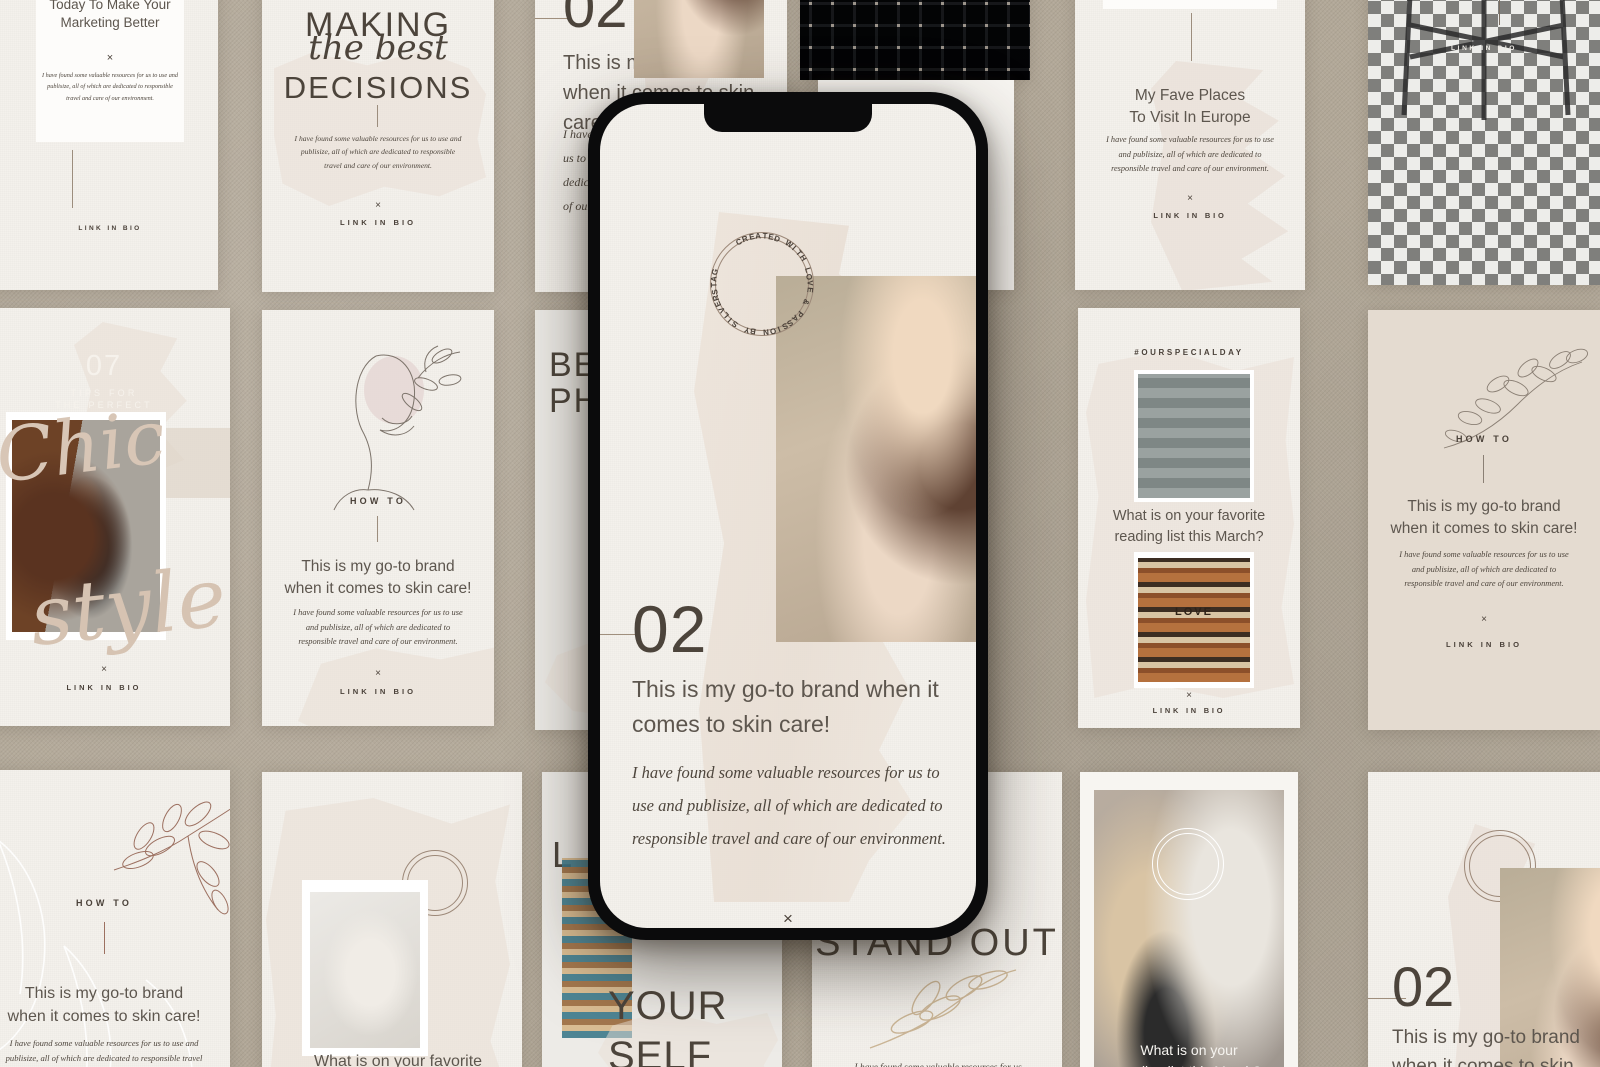  What do you see at coordinates (365, 970) in the screenshot?
I see `photo-bed-book` at bounding box center [365, 970].